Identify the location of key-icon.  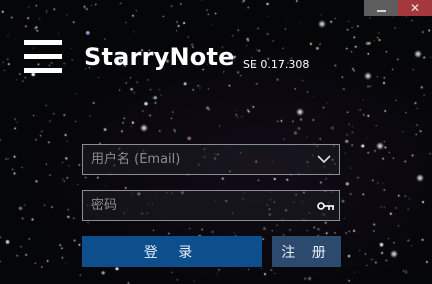
(326, 206).